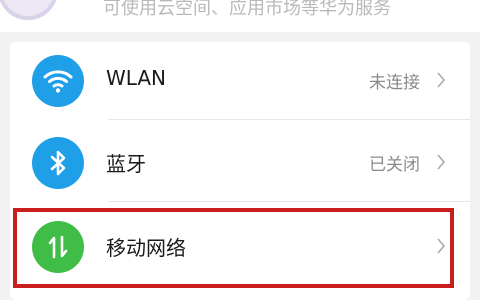 This screenshot has width=480, height=300. What do you see at coordinates (58, 81) in the screenshot?
I see `wifi-icon` at bounding box center [58, 81].